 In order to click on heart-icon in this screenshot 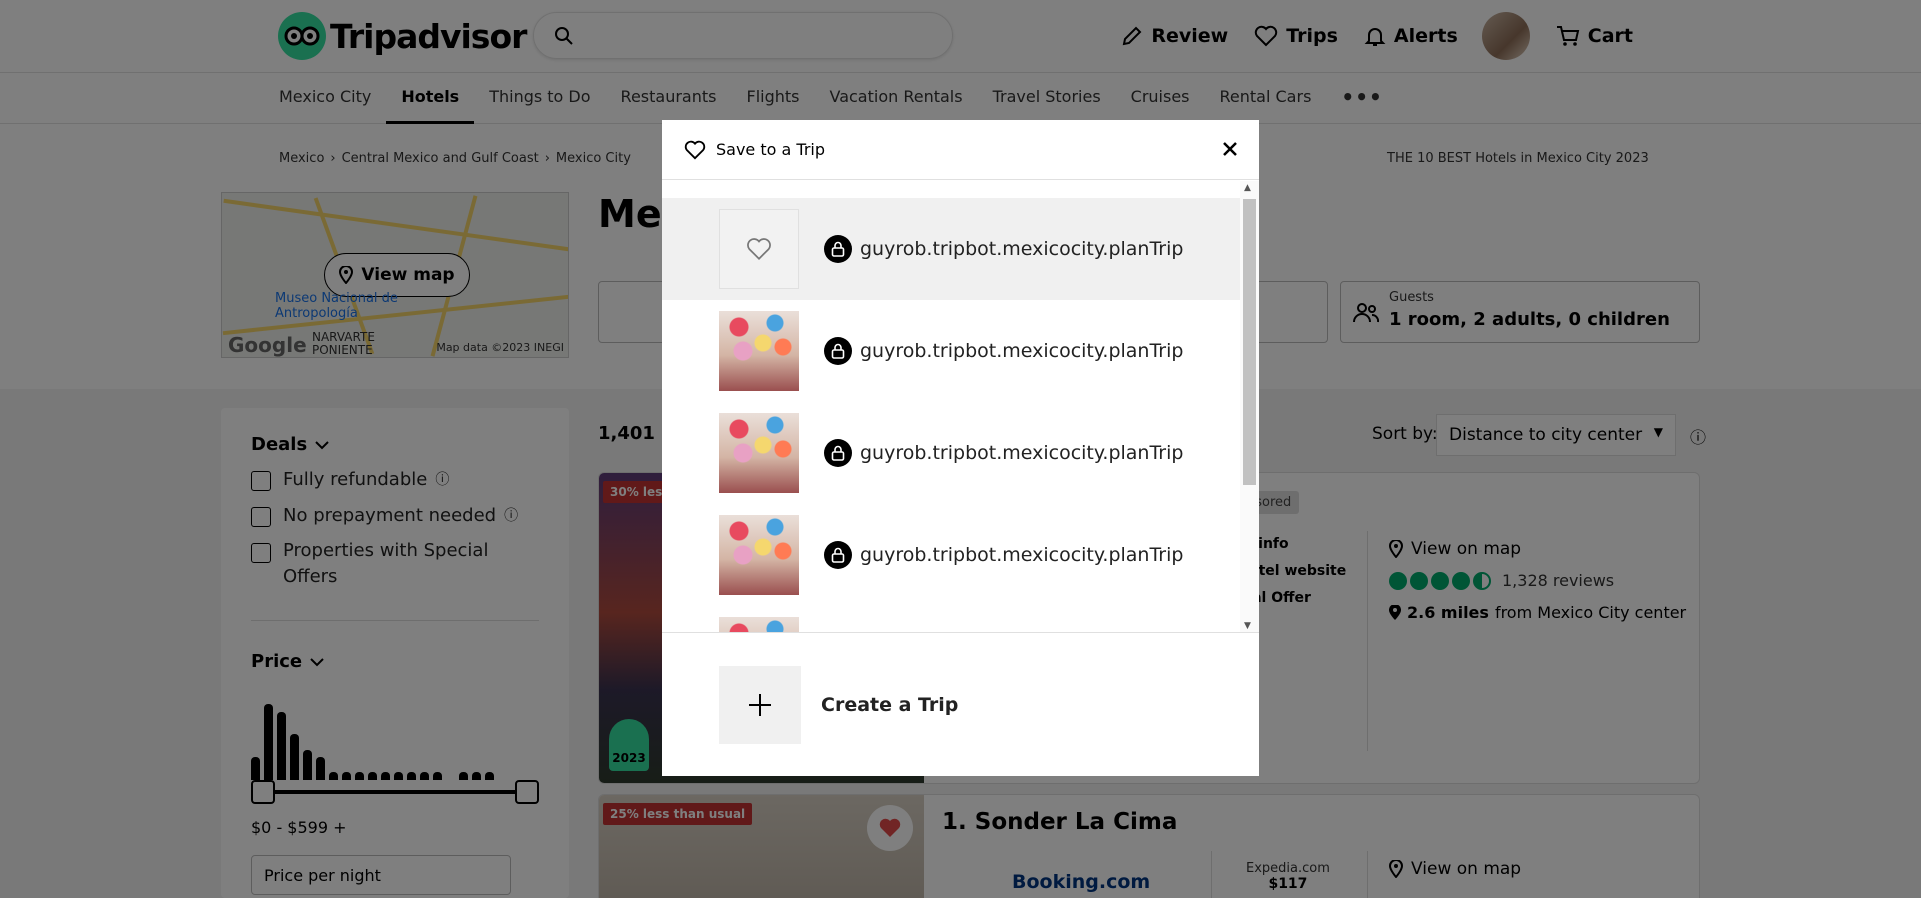, I will do `click(695, 149)`.